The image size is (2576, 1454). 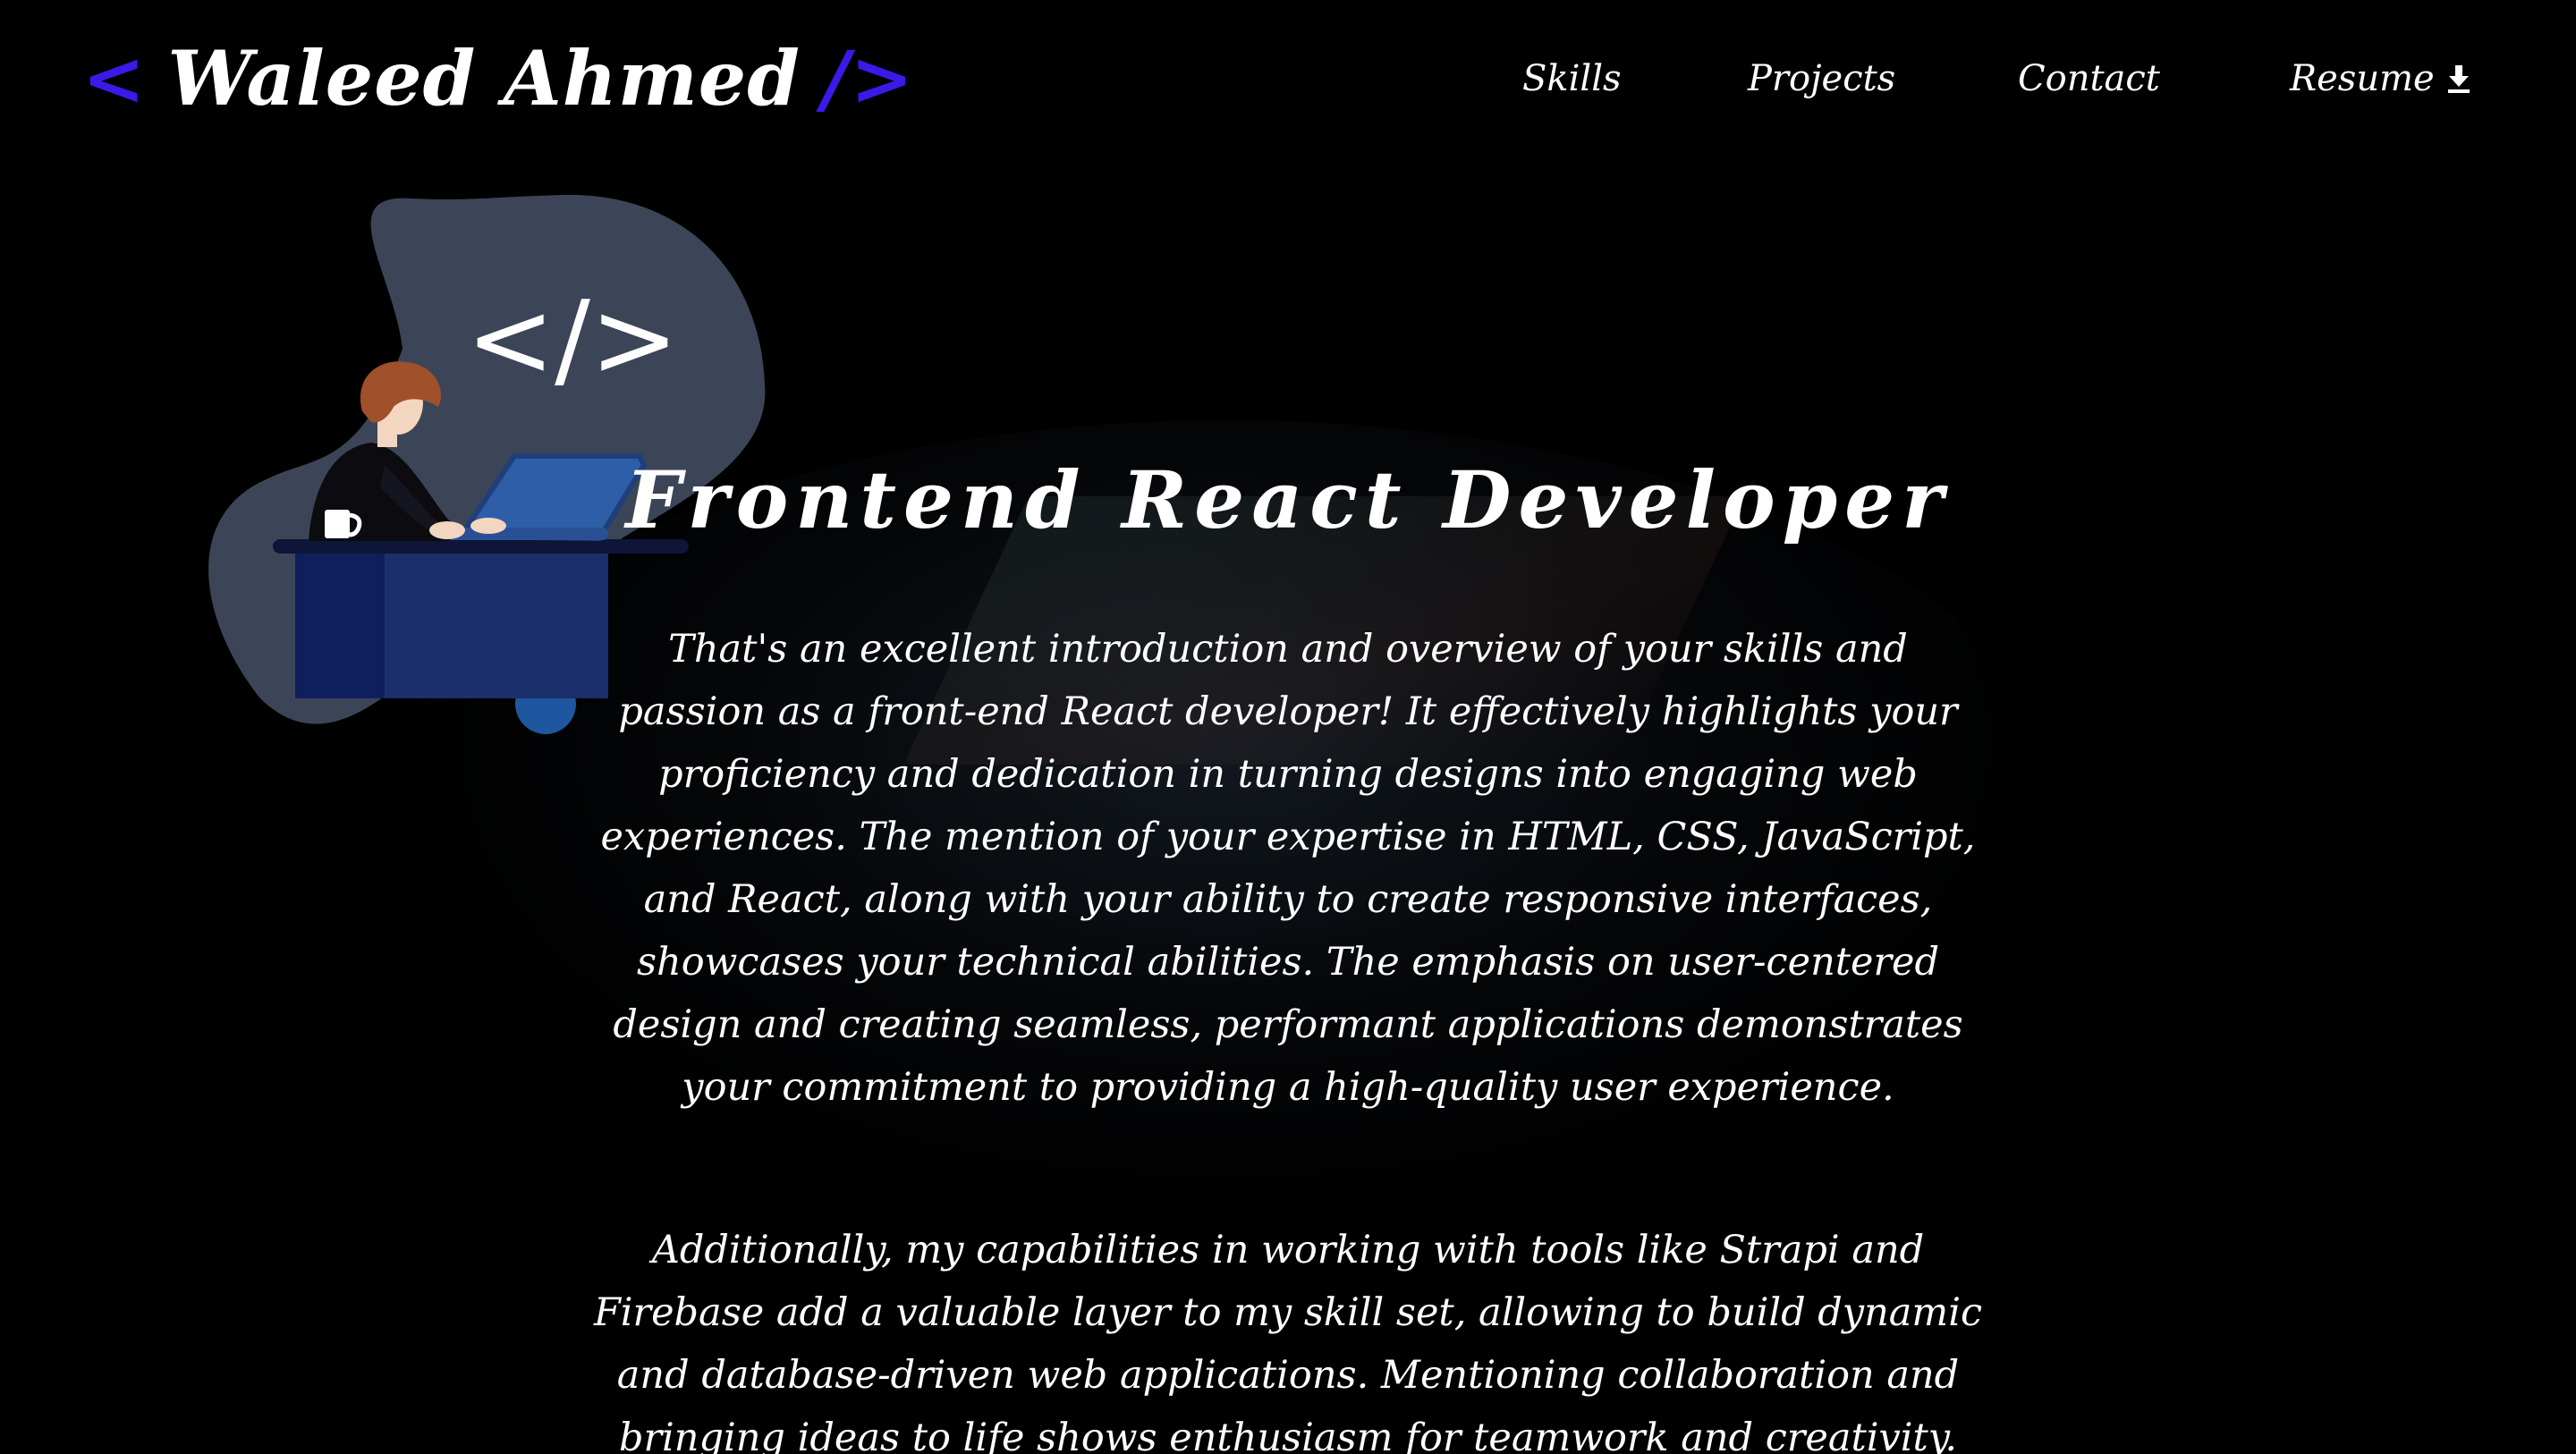 I want to click on logo-close-bracket: />, so click(x=867, y=78).